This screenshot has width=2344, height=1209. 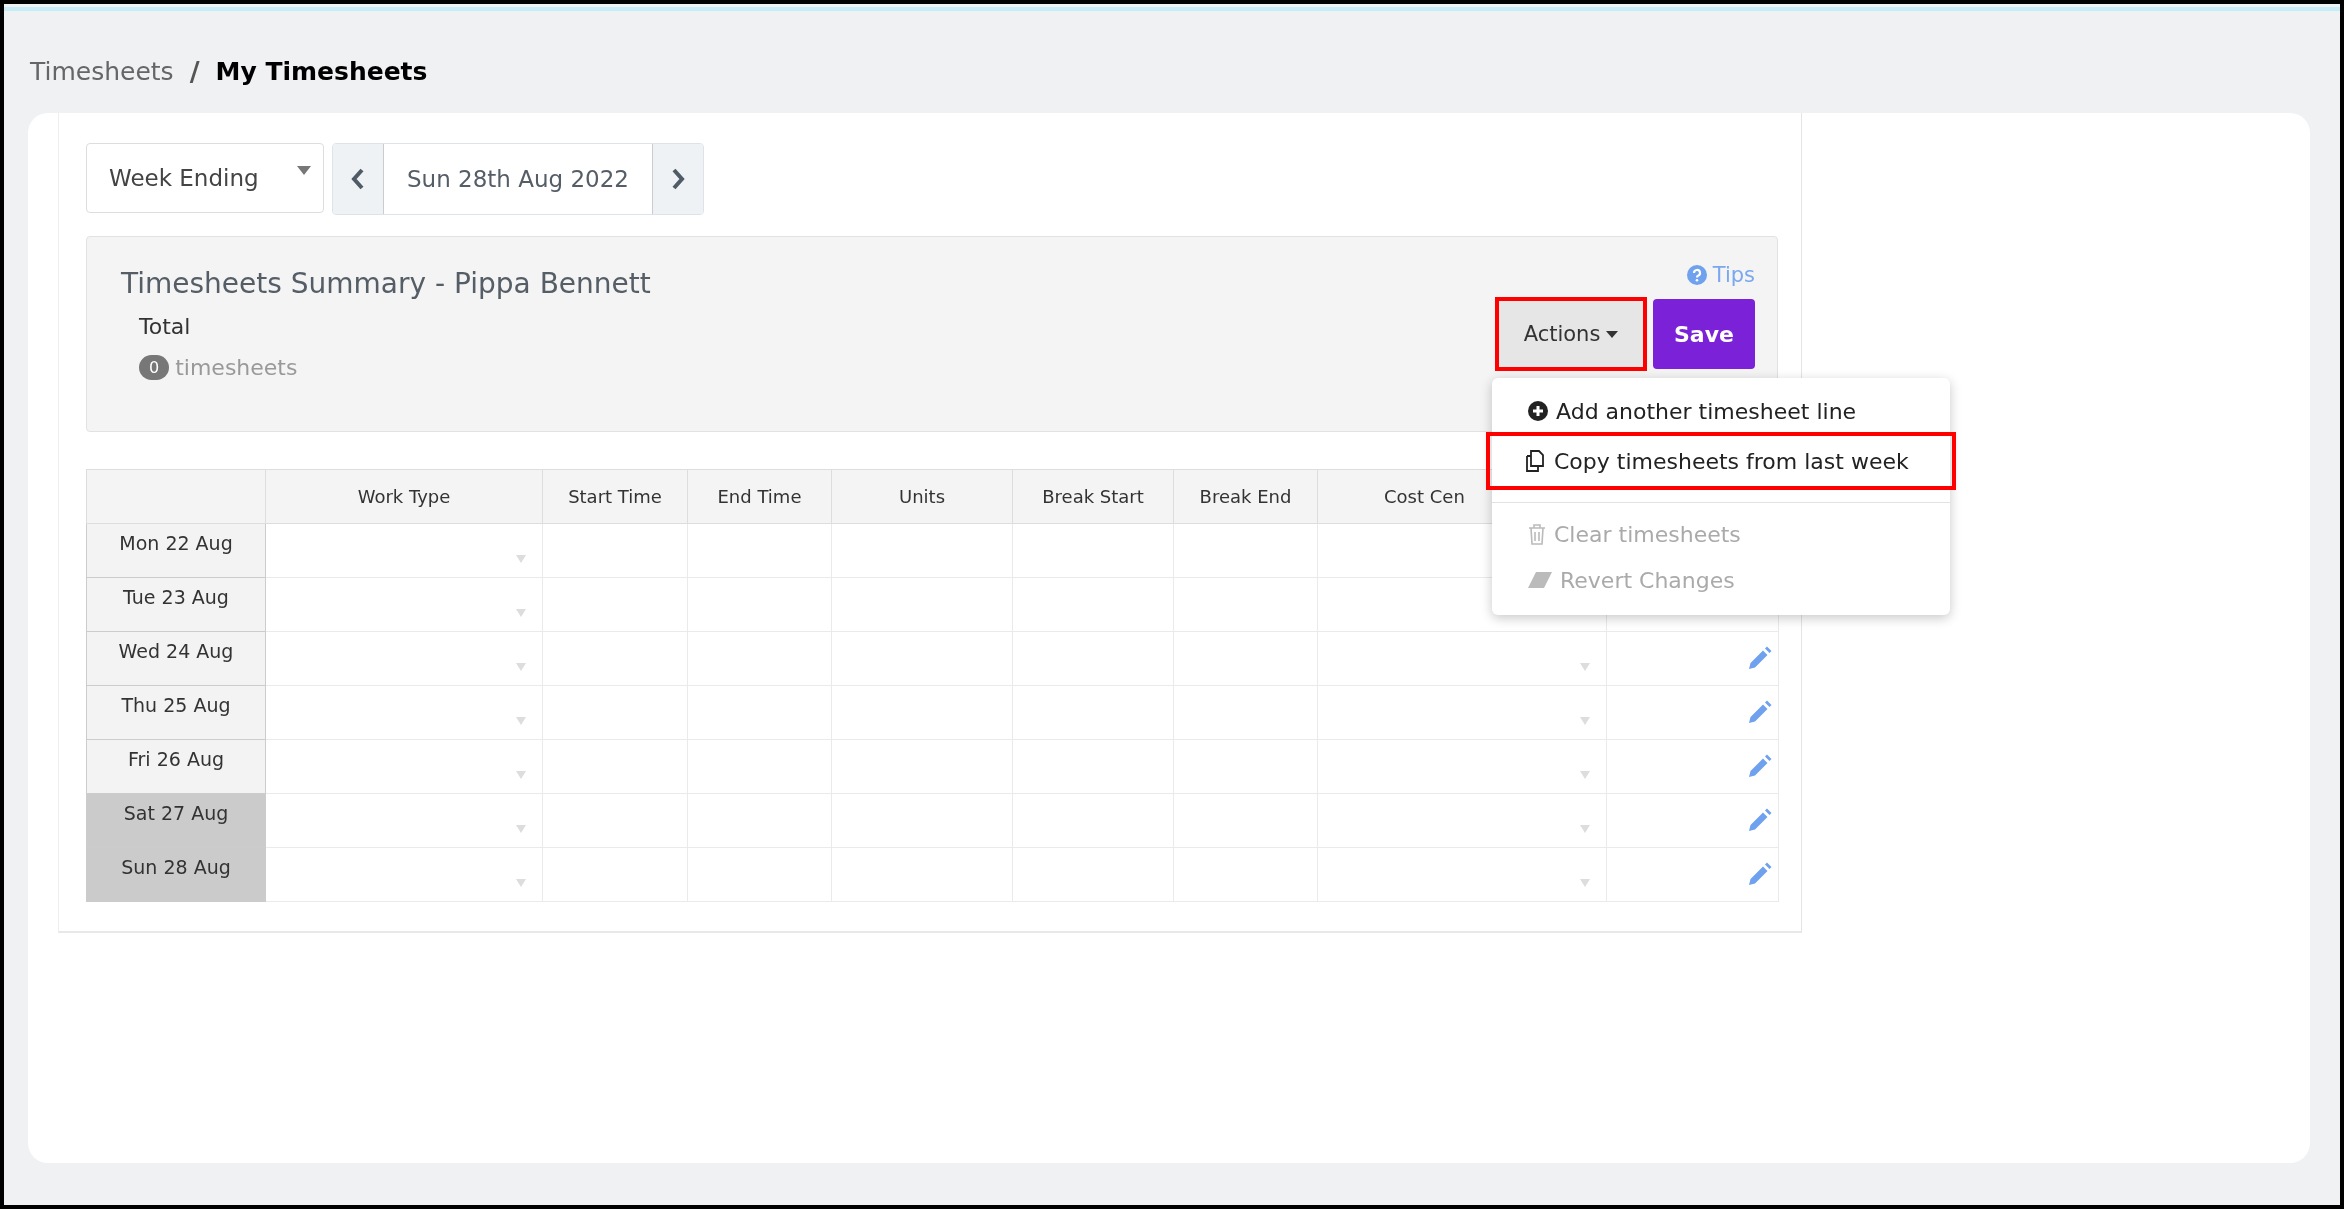 I want to click on column-header: Units, so click(x=922, y=496).